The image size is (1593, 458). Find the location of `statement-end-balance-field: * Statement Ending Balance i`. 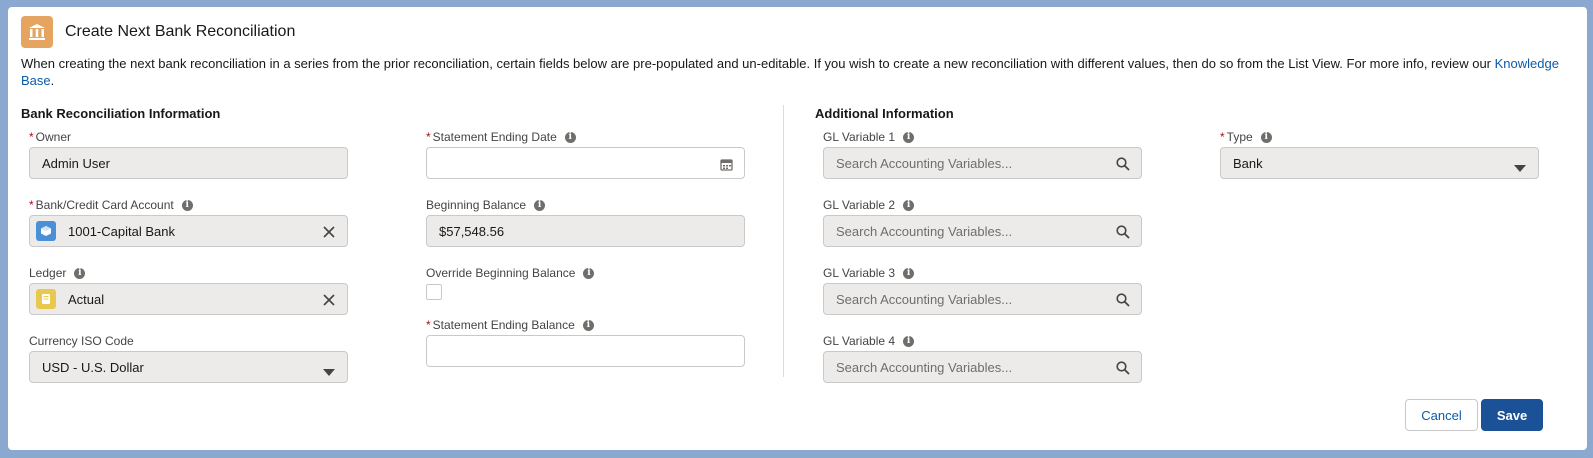

statement-end-balance-field: * Statement Ending Balance i is located at coordinates (585, 341).